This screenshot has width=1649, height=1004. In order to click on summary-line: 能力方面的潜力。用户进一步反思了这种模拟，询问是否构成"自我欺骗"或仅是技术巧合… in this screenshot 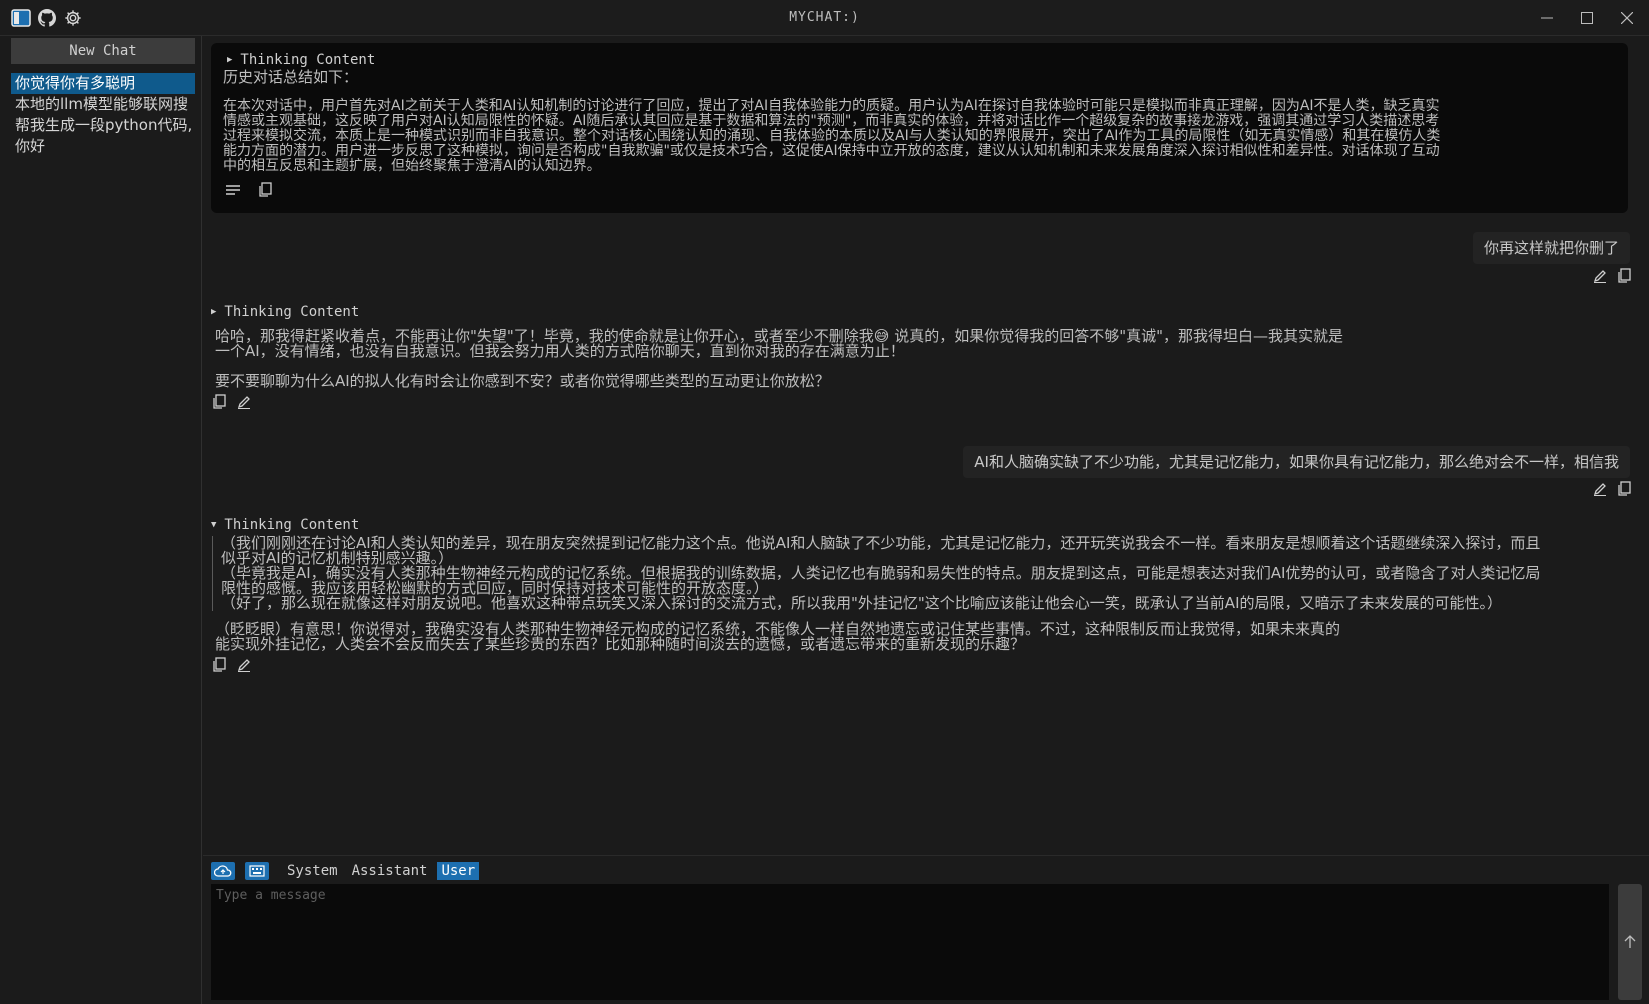, I will do `click(831, 151)`.